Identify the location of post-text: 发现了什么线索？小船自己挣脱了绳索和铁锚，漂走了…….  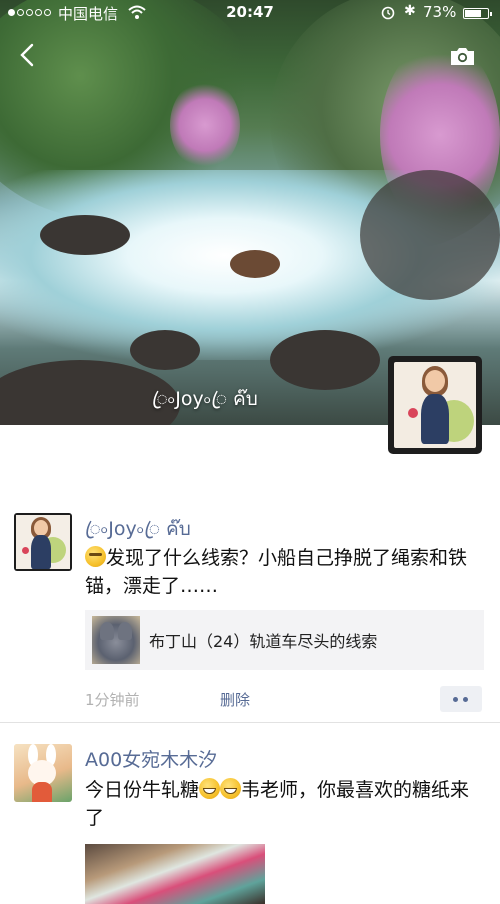
(285, 572).